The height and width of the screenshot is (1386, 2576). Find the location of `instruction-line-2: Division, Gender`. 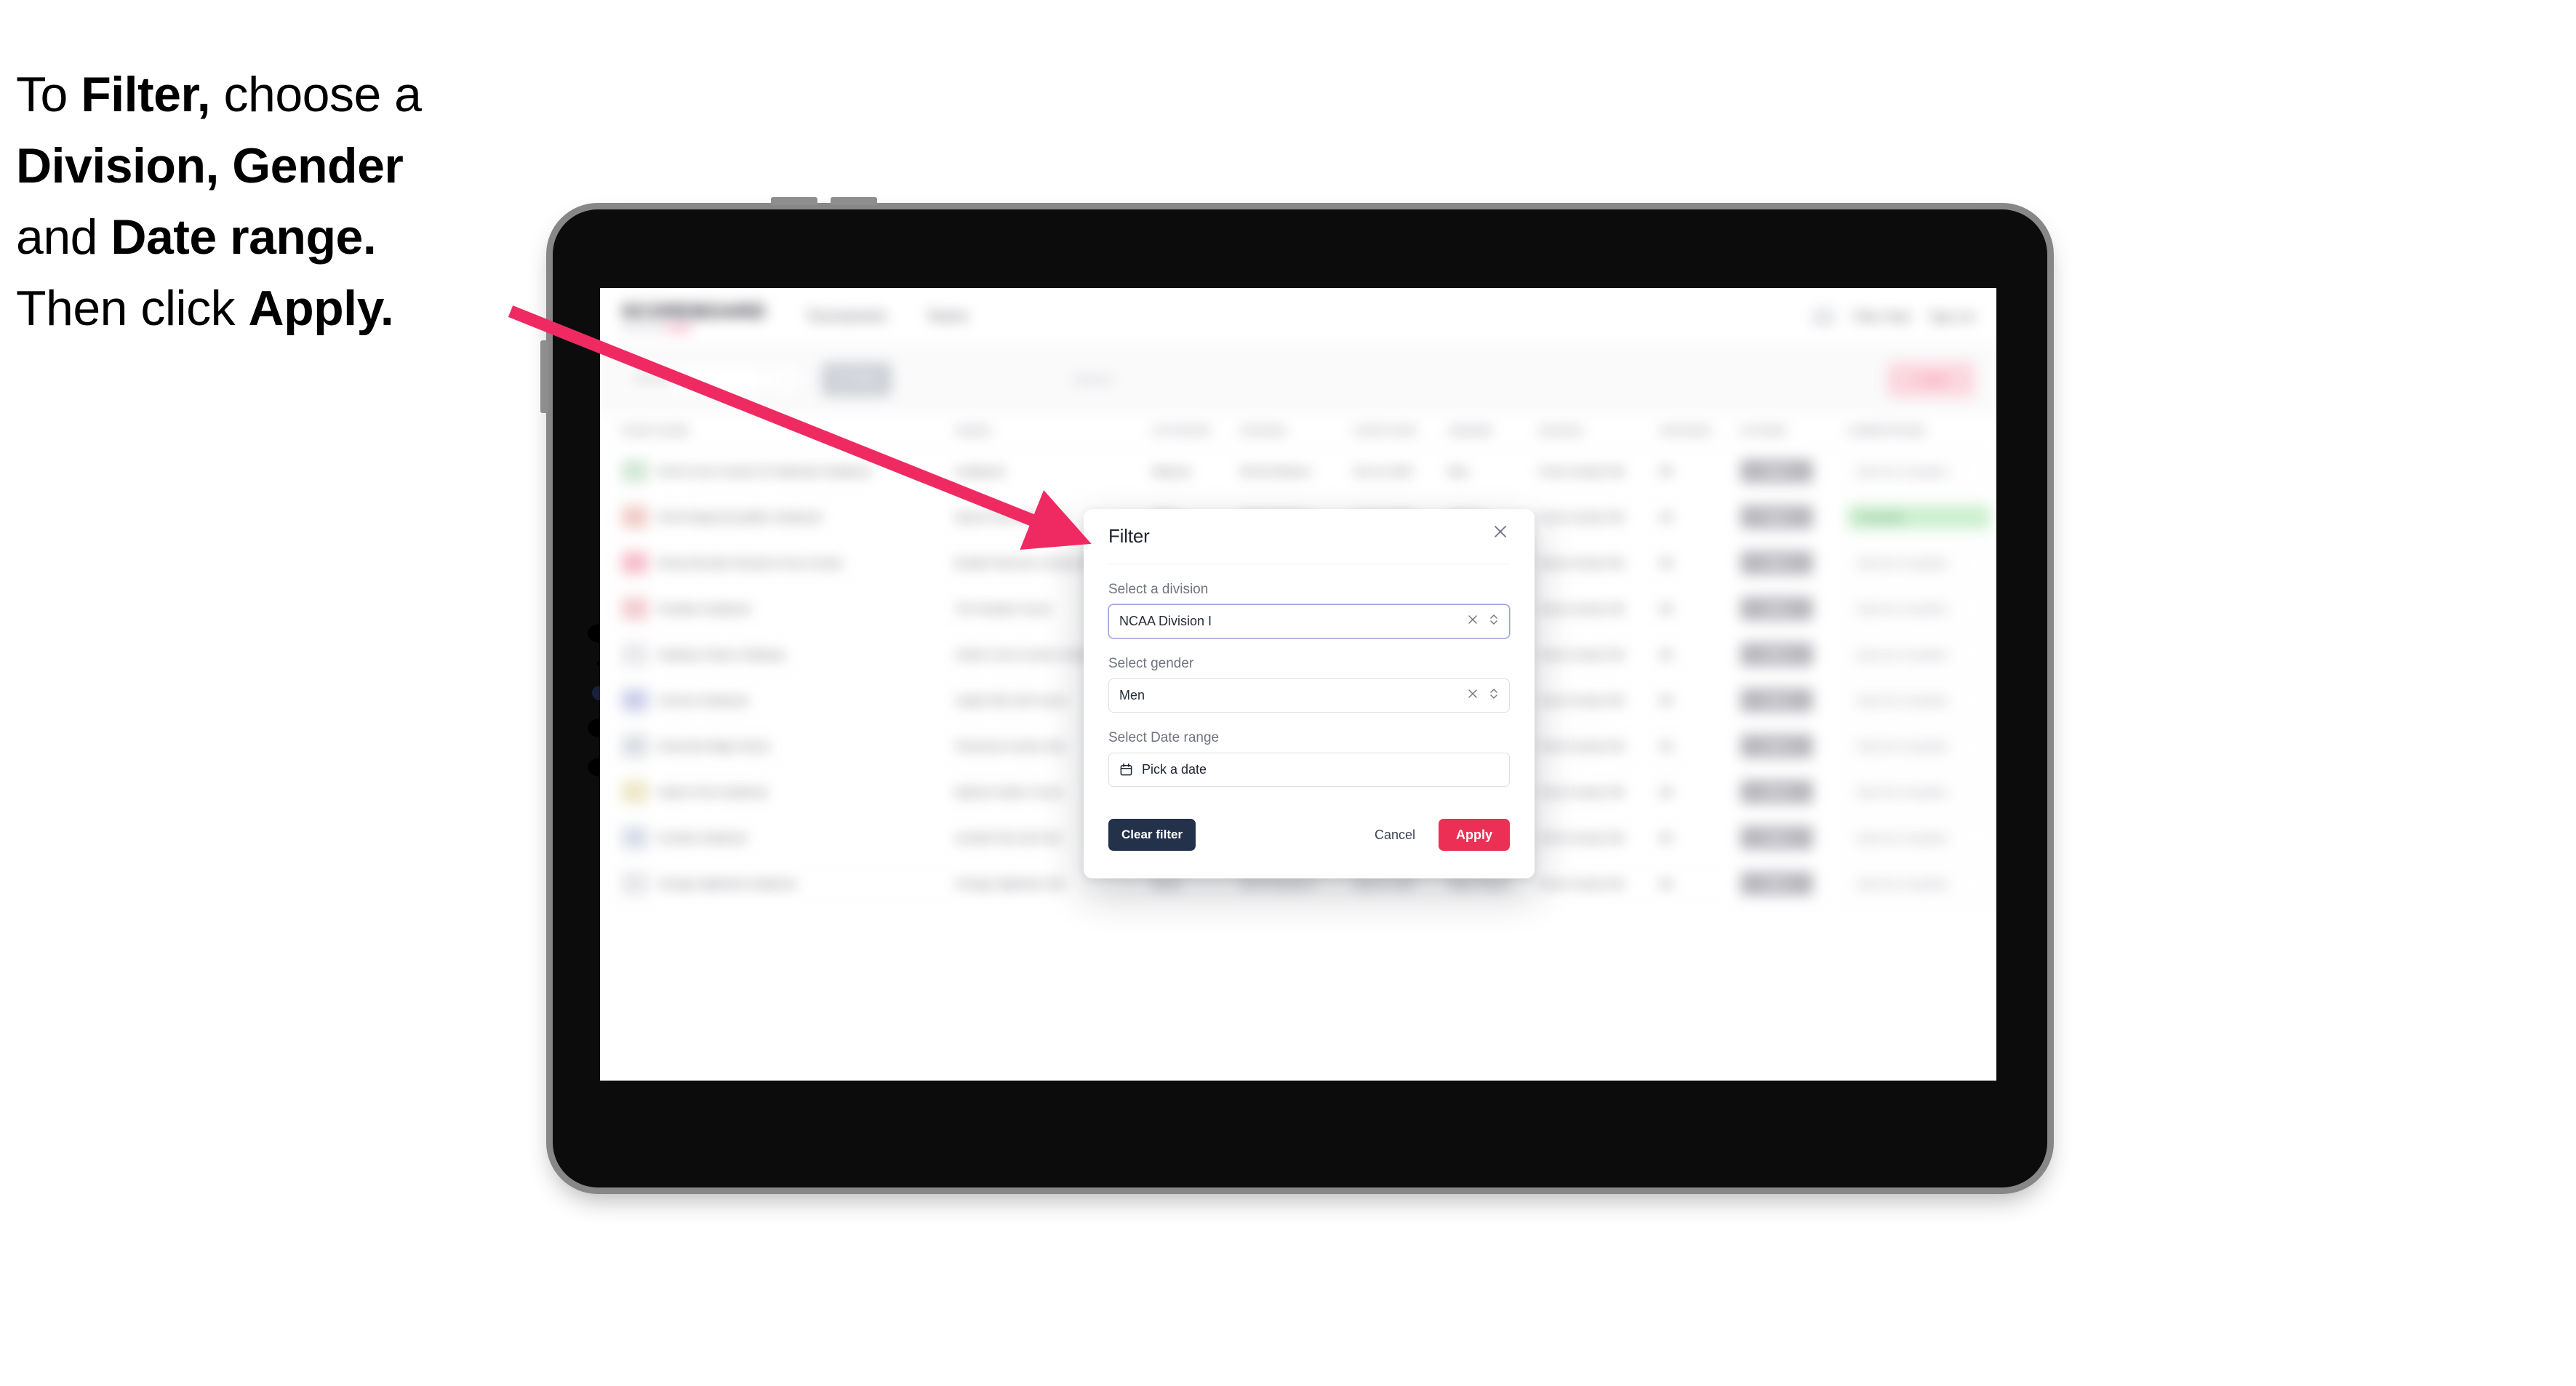

instruction-line-2: Division, Gender is located at coordinates (285, 167).